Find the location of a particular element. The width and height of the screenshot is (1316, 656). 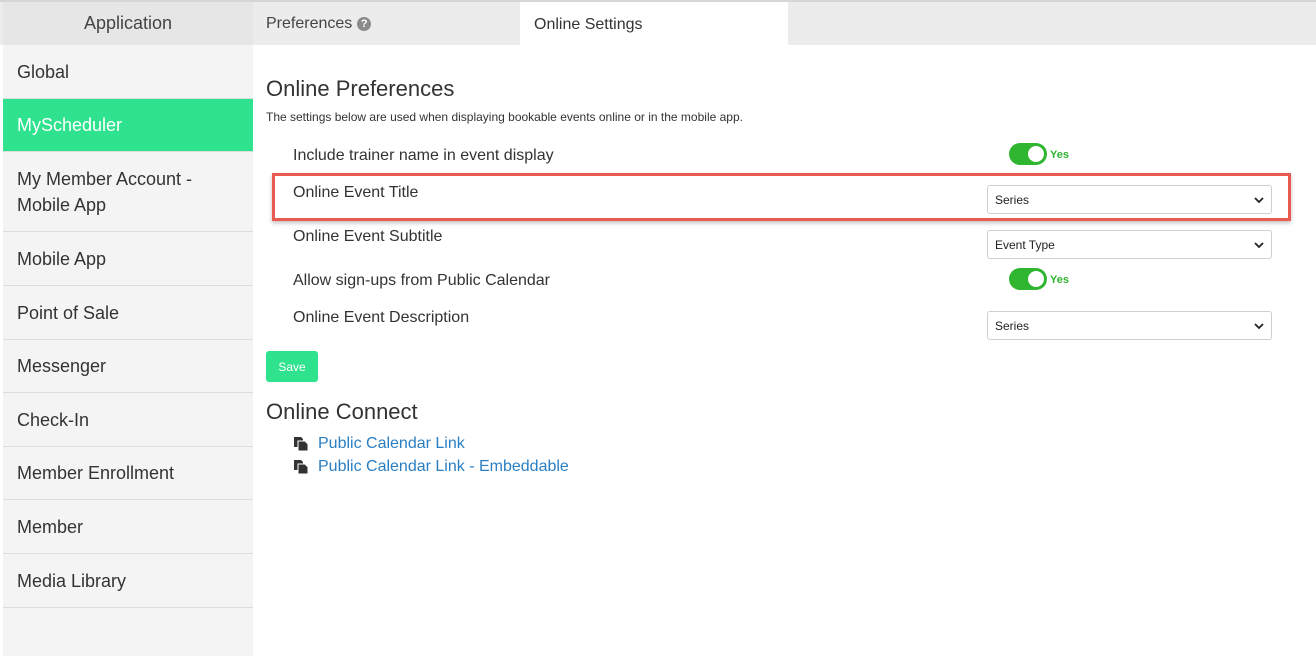

tab-application-label: Application is located at coordinates (128, 23).